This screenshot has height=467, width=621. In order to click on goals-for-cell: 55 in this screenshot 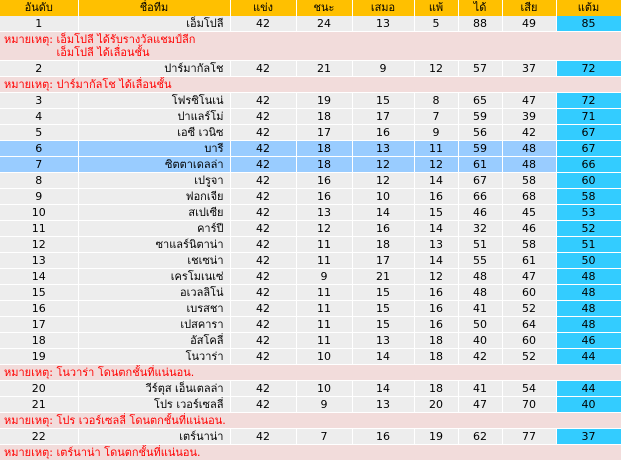, I will do `click(480, 260)`.